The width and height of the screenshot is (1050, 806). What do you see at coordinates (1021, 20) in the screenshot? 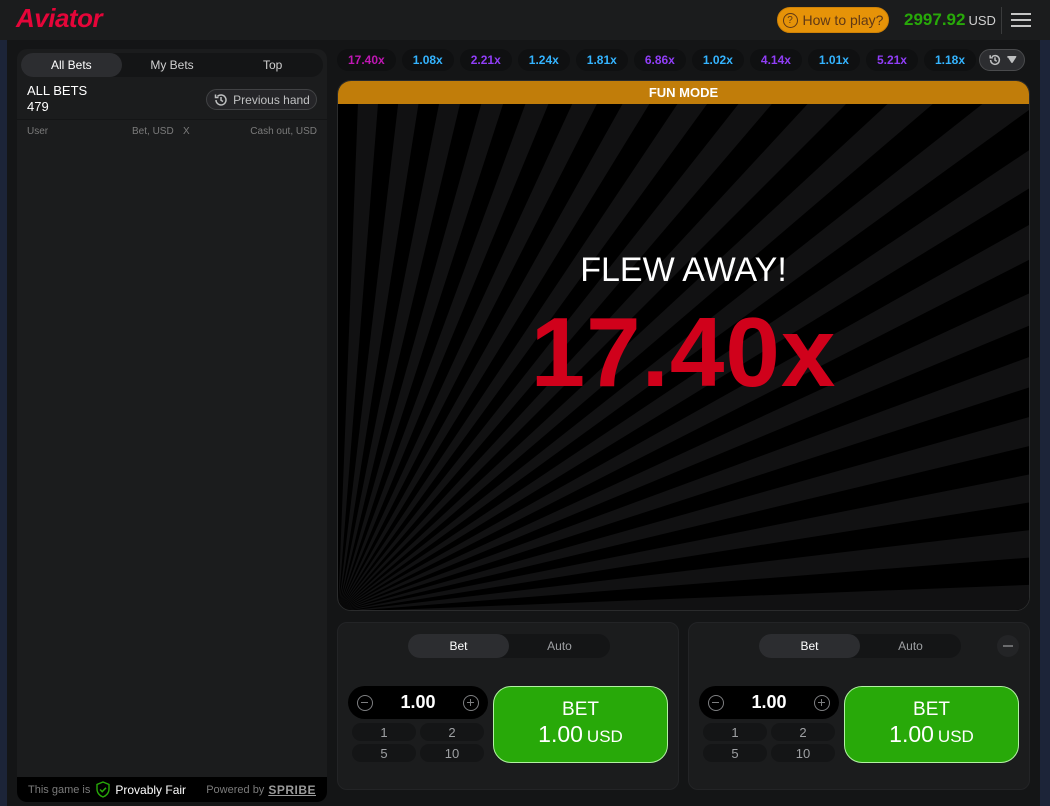
I see `hamburger-menu-icon` at bounding box center [1021, 20].